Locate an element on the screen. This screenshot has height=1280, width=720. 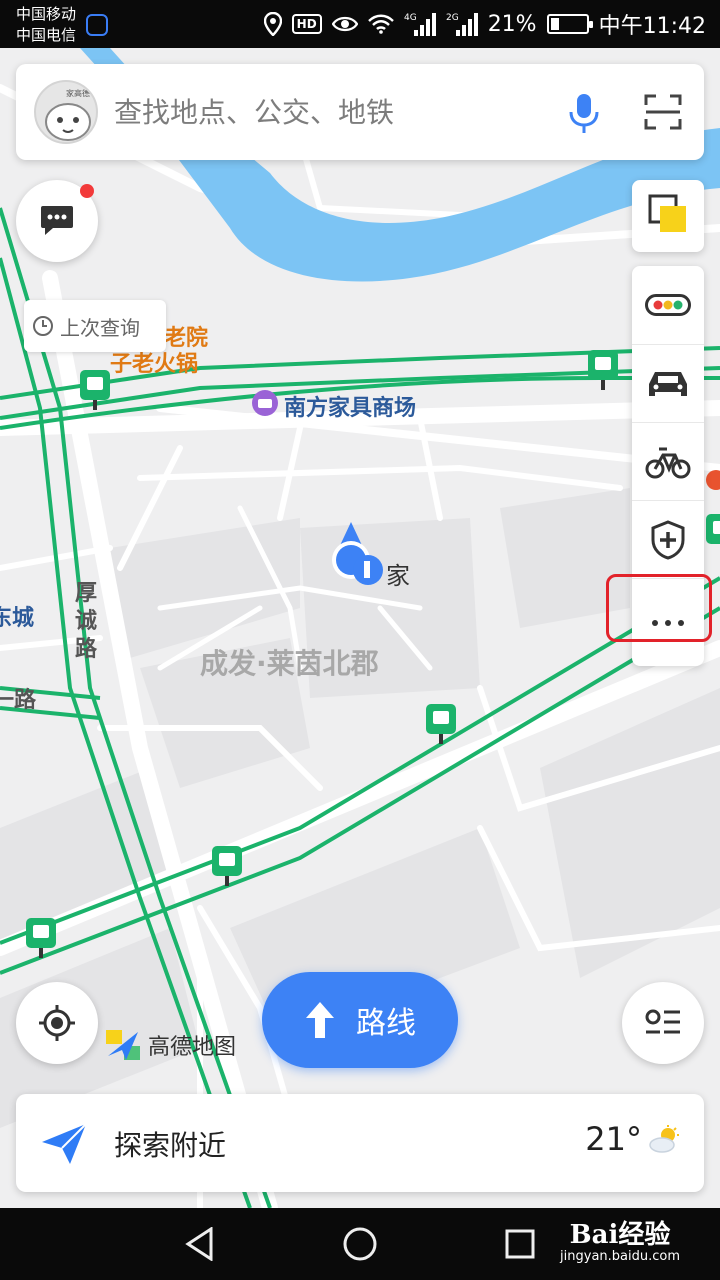
highlight-box is located at coordinates (659, 608).